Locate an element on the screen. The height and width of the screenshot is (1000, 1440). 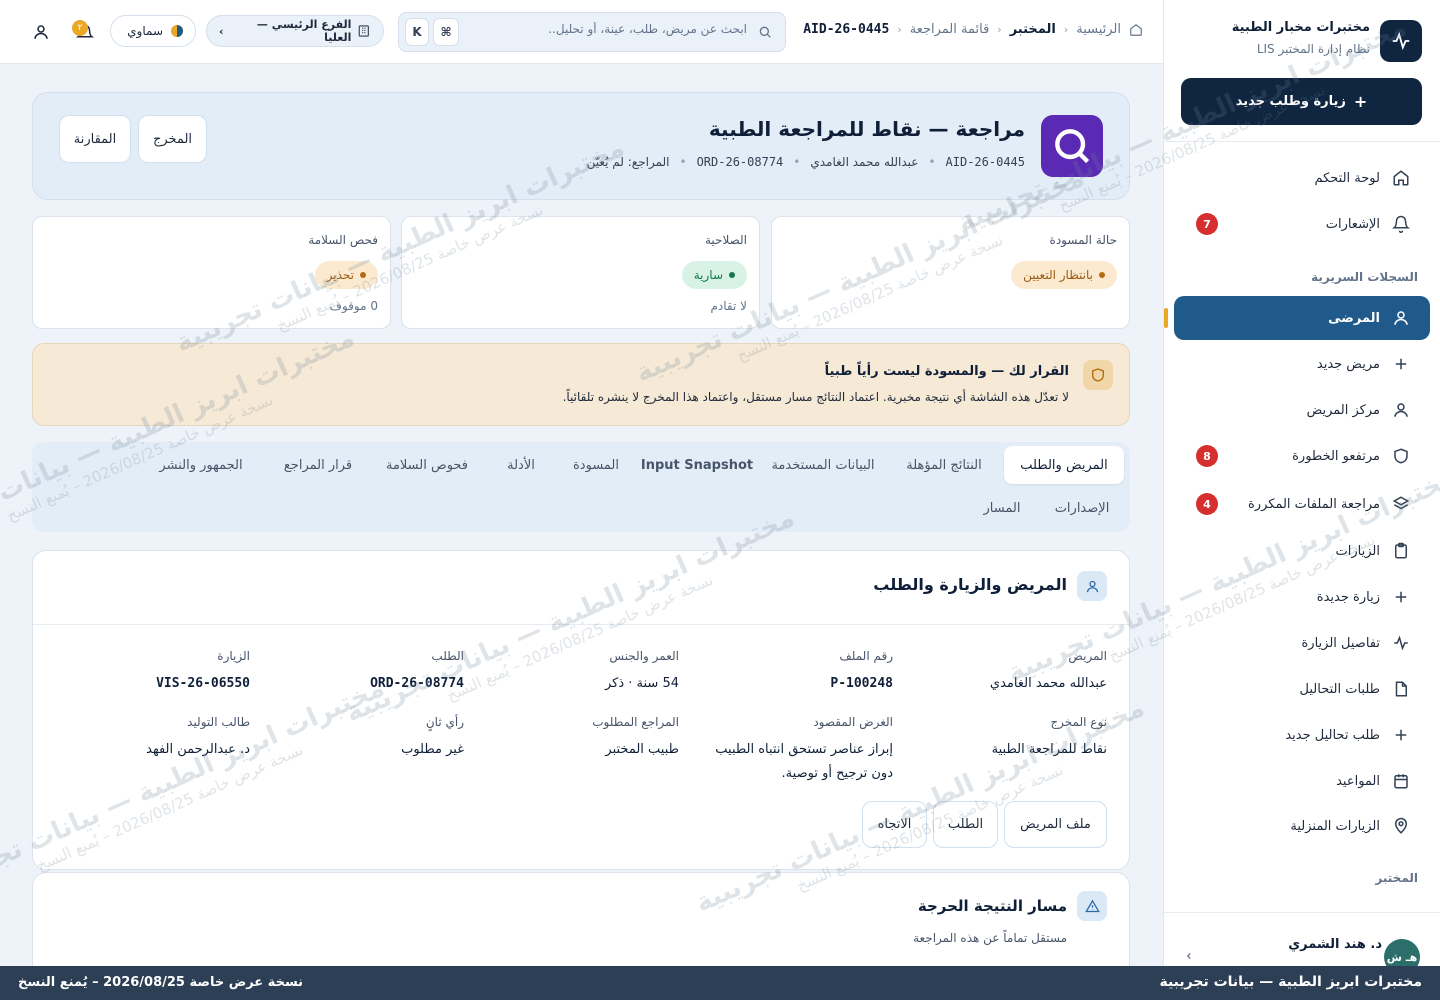
sidebar-item-label: المرضى is located at coordinates (1354, 318).